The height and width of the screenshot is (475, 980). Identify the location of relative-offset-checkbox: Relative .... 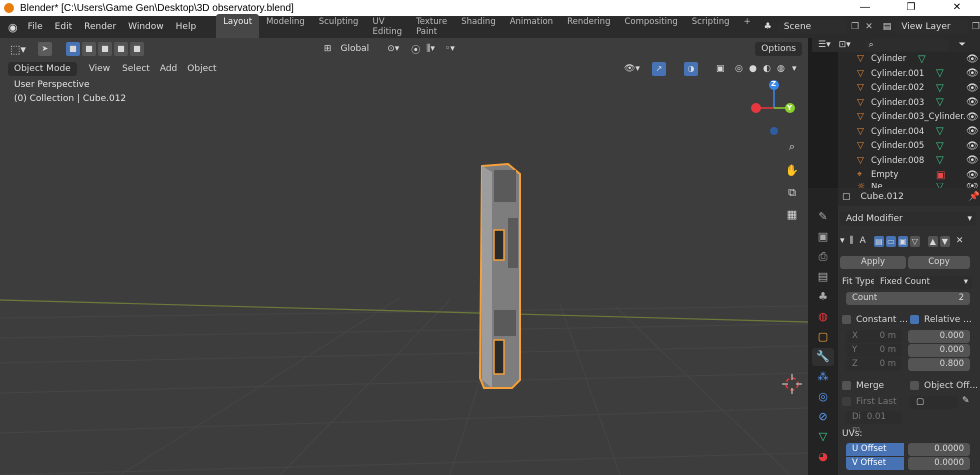
(941, 320).